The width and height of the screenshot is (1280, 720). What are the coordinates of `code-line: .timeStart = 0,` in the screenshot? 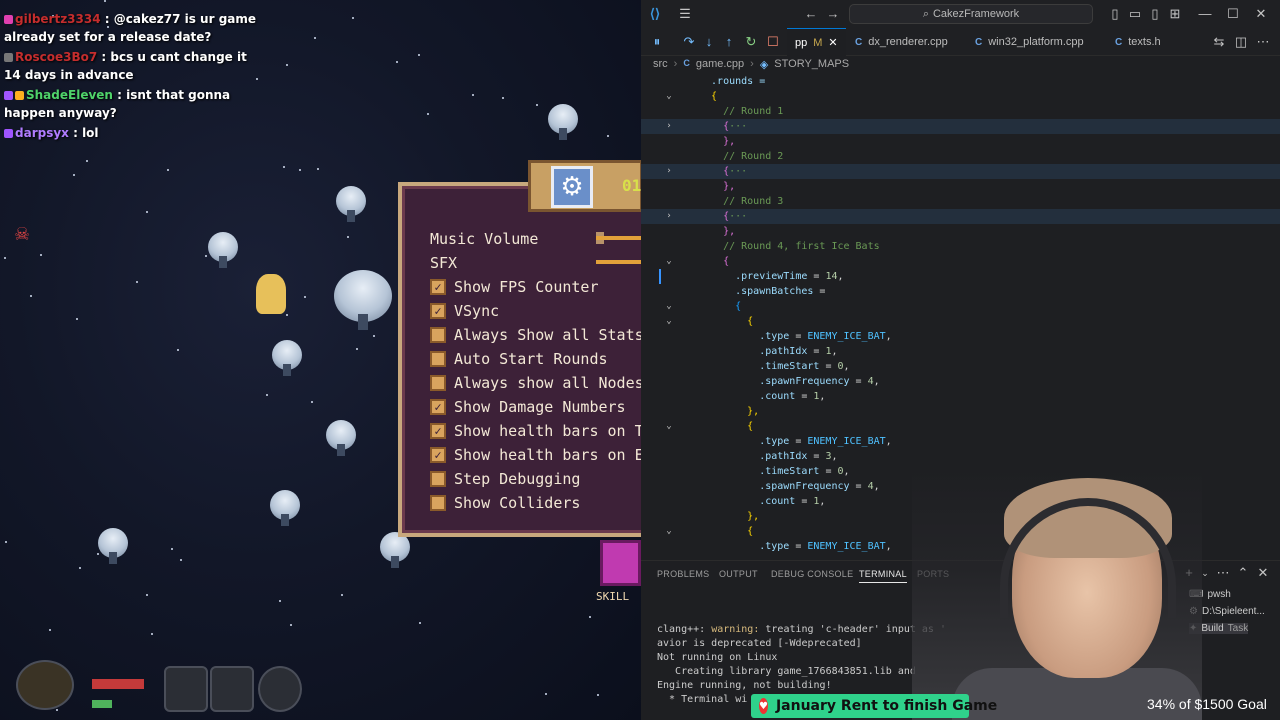 It's located at (960, 366).